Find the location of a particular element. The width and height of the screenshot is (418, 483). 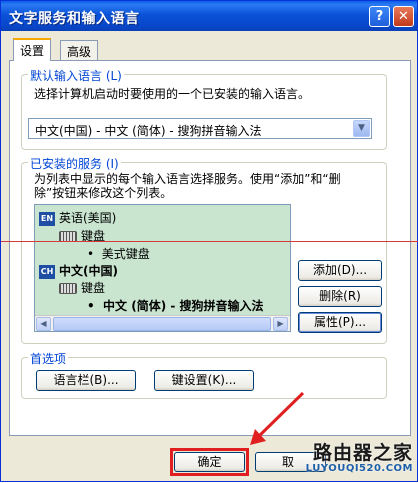

watermark-title: 路由器之家 is located at coordinates (362, 453).